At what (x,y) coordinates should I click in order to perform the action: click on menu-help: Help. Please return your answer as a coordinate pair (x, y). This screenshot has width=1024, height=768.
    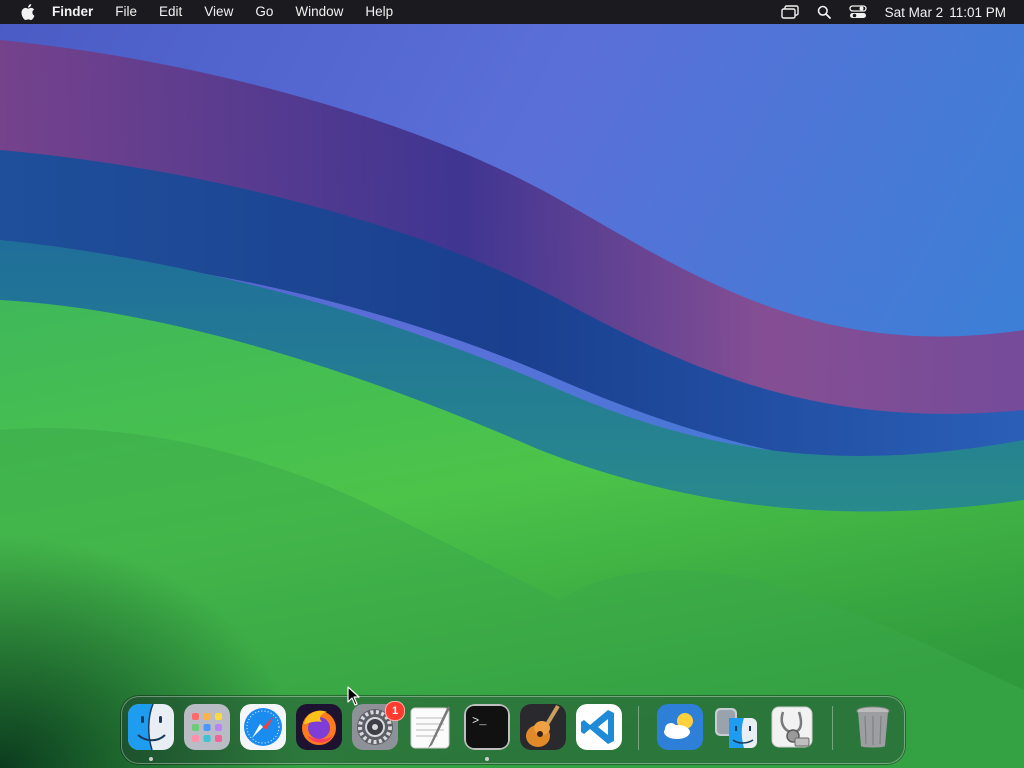
    Looking at the image, I should click on (379, 12).